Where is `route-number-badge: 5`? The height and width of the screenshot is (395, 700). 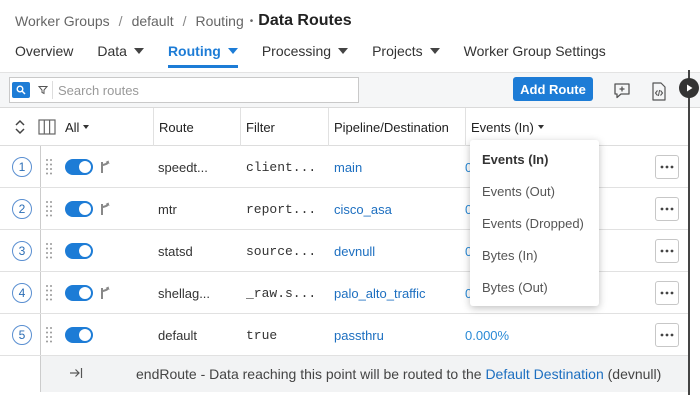
route-number-badge: 5 is located at coordinates (22, 335).